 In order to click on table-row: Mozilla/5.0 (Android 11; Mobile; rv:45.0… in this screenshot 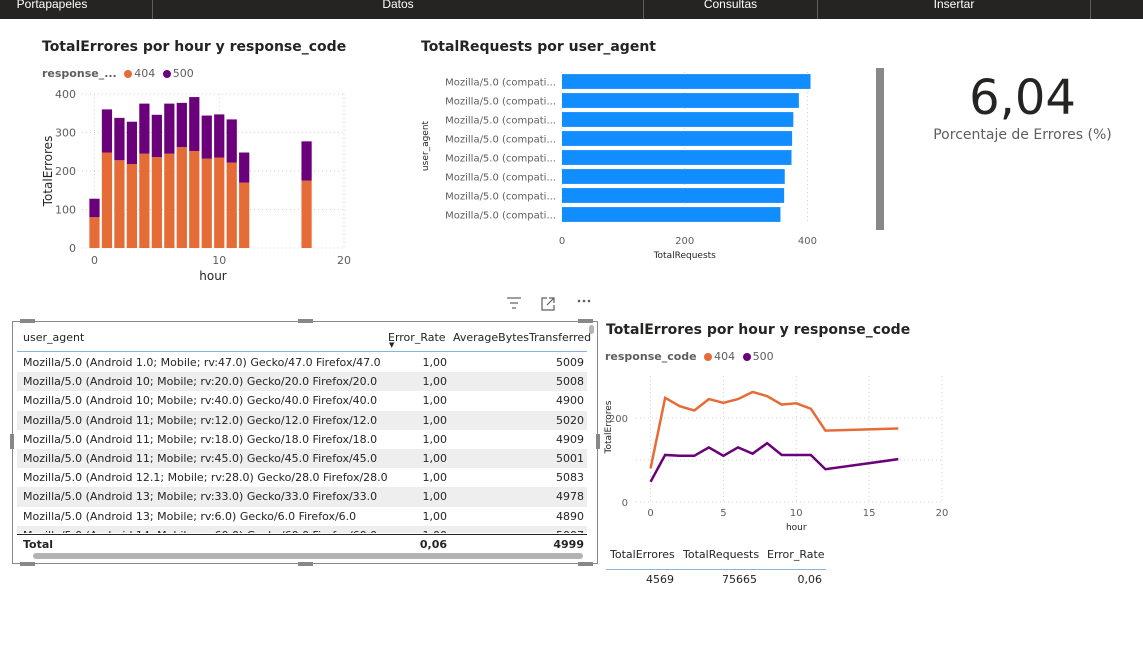, I will do `click(302, 458)`.